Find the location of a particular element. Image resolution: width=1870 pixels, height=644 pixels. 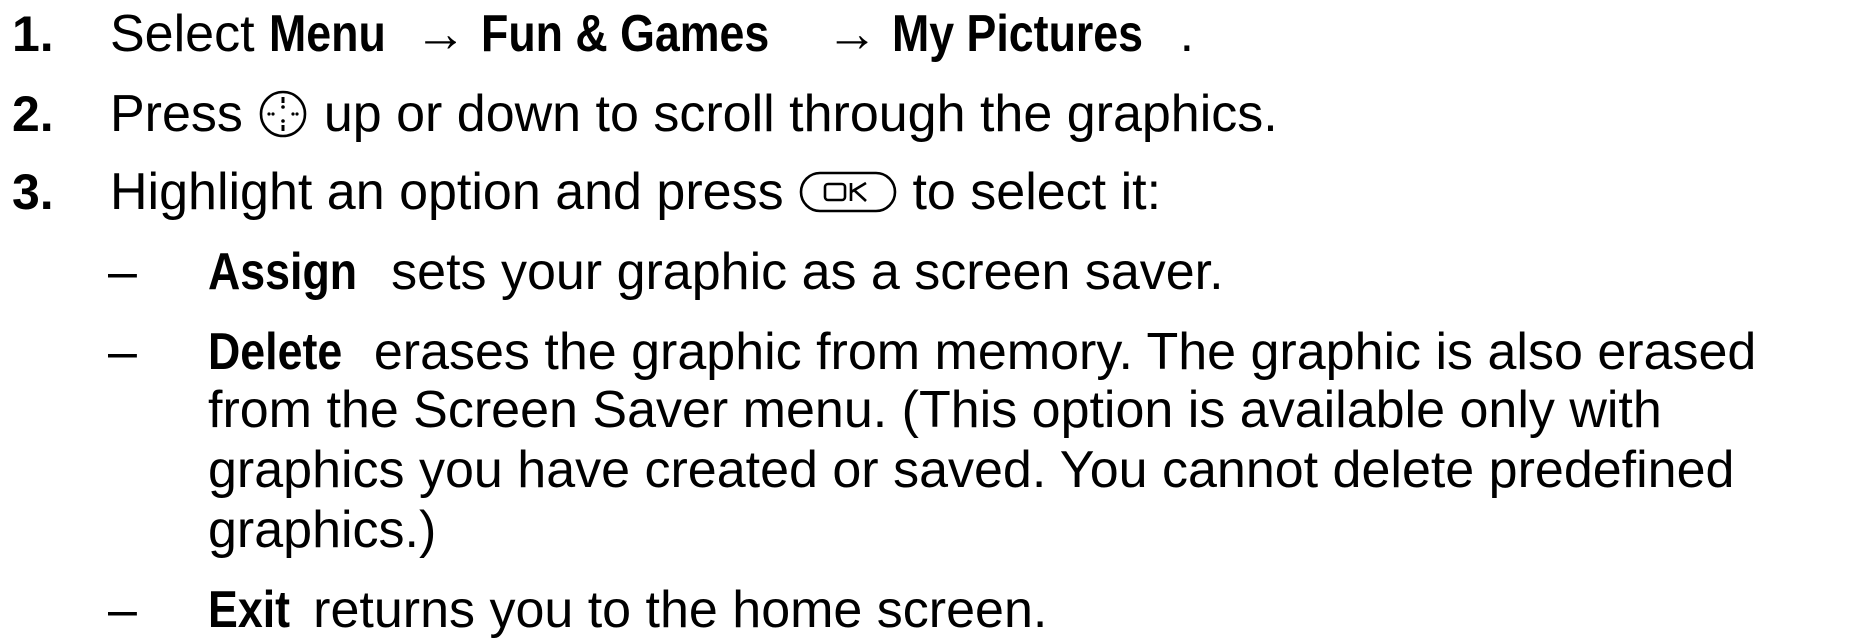

delete-term: Delete is located at coordinates (275, 352).